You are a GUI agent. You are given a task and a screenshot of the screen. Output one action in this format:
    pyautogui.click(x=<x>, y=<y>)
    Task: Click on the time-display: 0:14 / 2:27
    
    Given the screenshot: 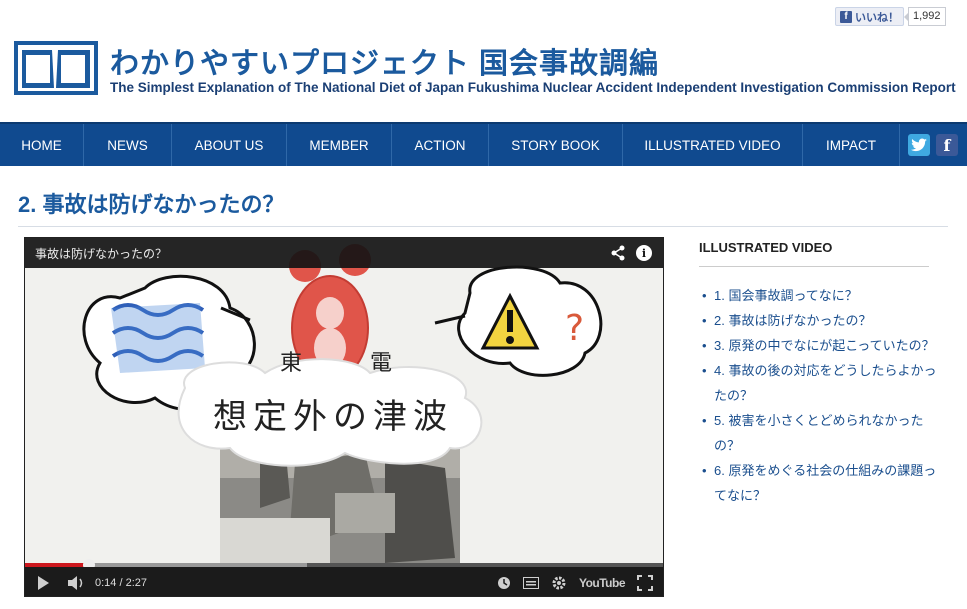 What is the action you would take?
    pyautogui.click(x=121, y=582)
    